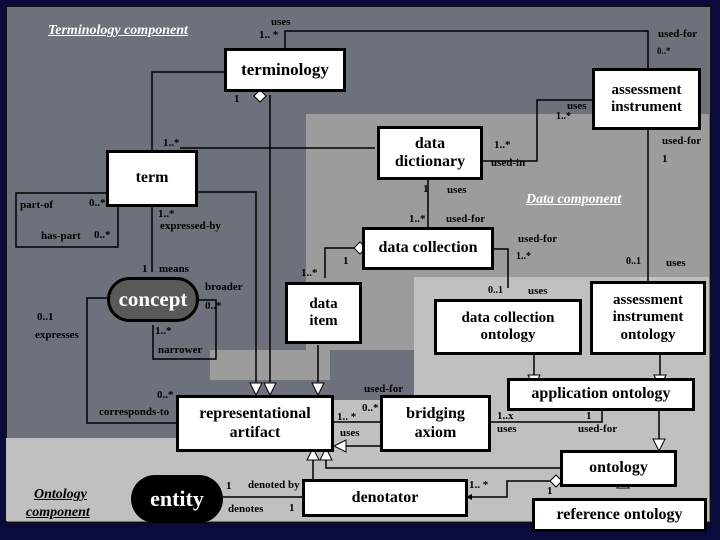 The height and width of the screenshot is (540, 720). What do you see at coordinates (309, 273) in the screenshot?
I see `label-mult-1star-di: 1..*` at bounding box center [309, 273].